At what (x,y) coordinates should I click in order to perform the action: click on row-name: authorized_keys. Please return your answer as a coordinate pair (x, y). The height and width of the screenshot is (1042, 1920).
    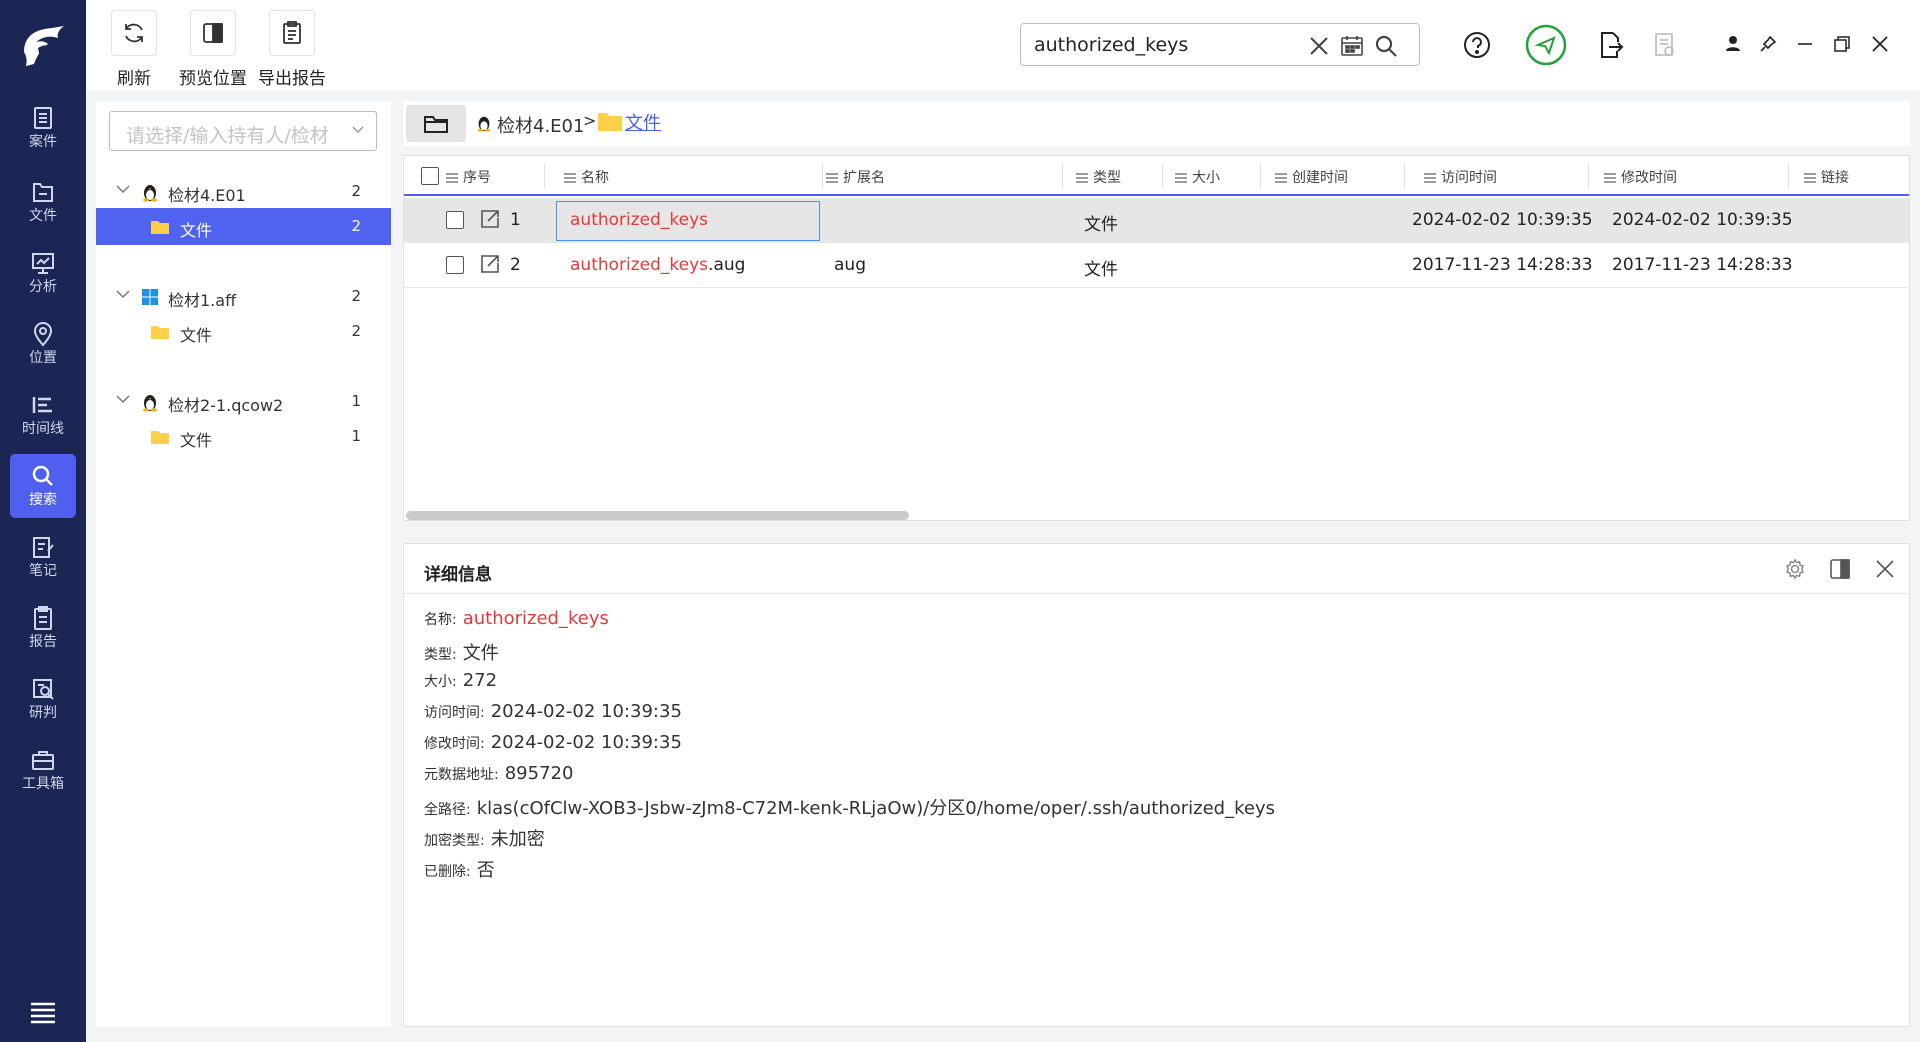
    Looking at the image, I should click on (639, 220).